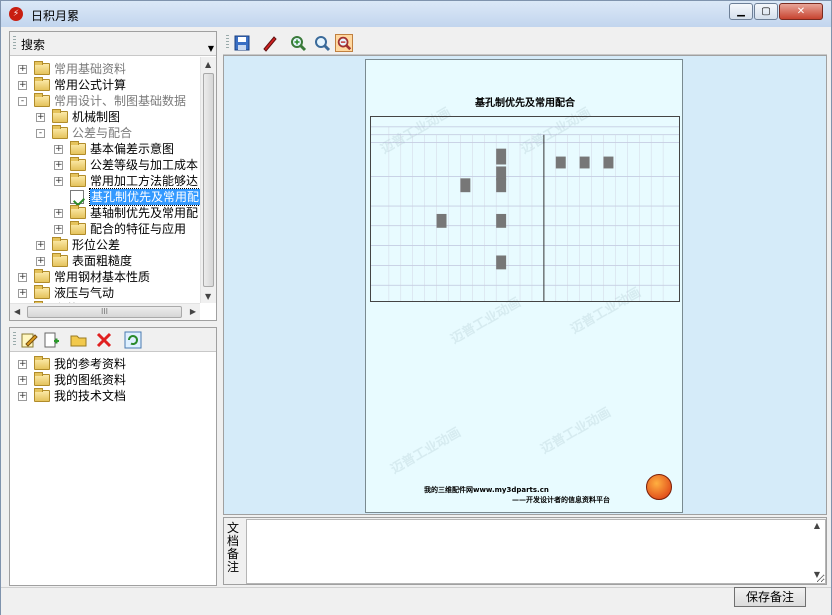  I want to click on scroll-up-icon: ▲, so click(208, 64).